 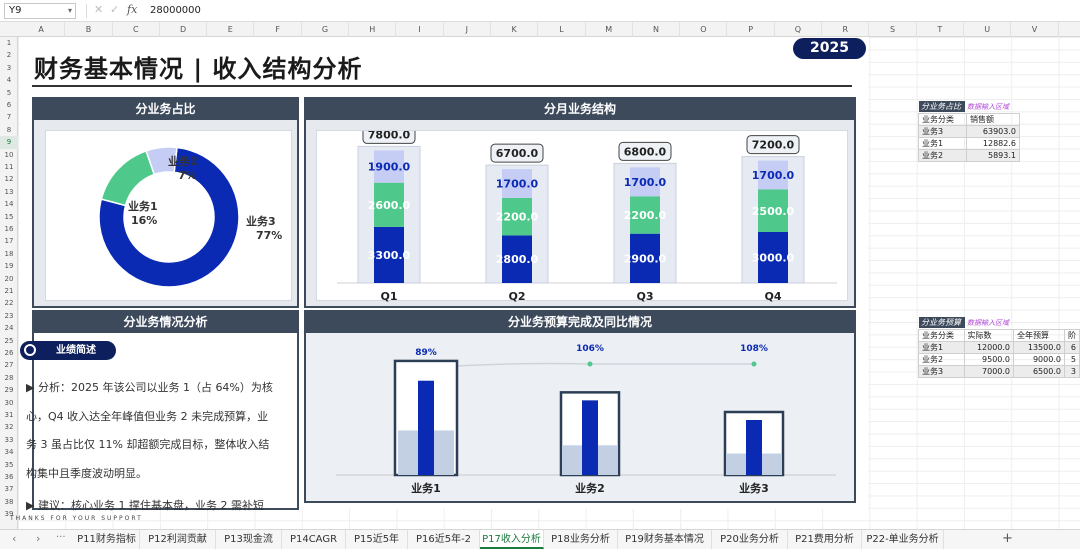 I want to click on row-header-3: 3, so click(x=9, y=68).